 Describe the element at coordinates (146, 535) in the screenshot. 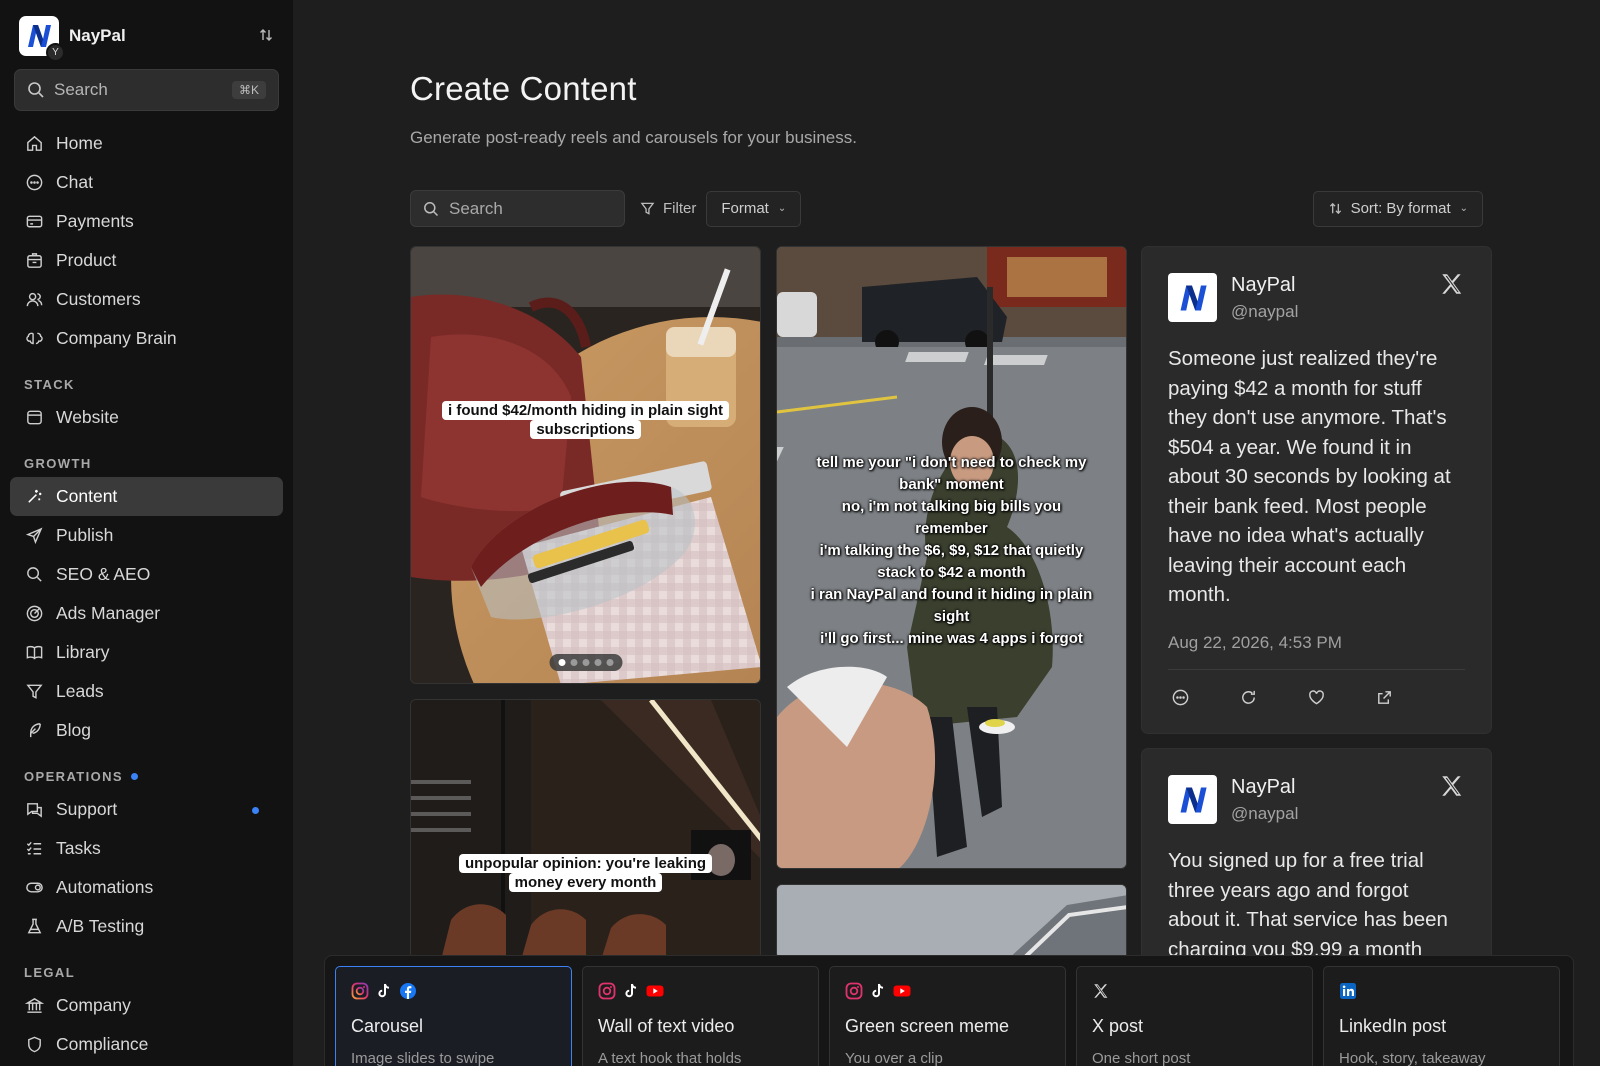

I see `sidebar-item-publish: Publish` at that location.